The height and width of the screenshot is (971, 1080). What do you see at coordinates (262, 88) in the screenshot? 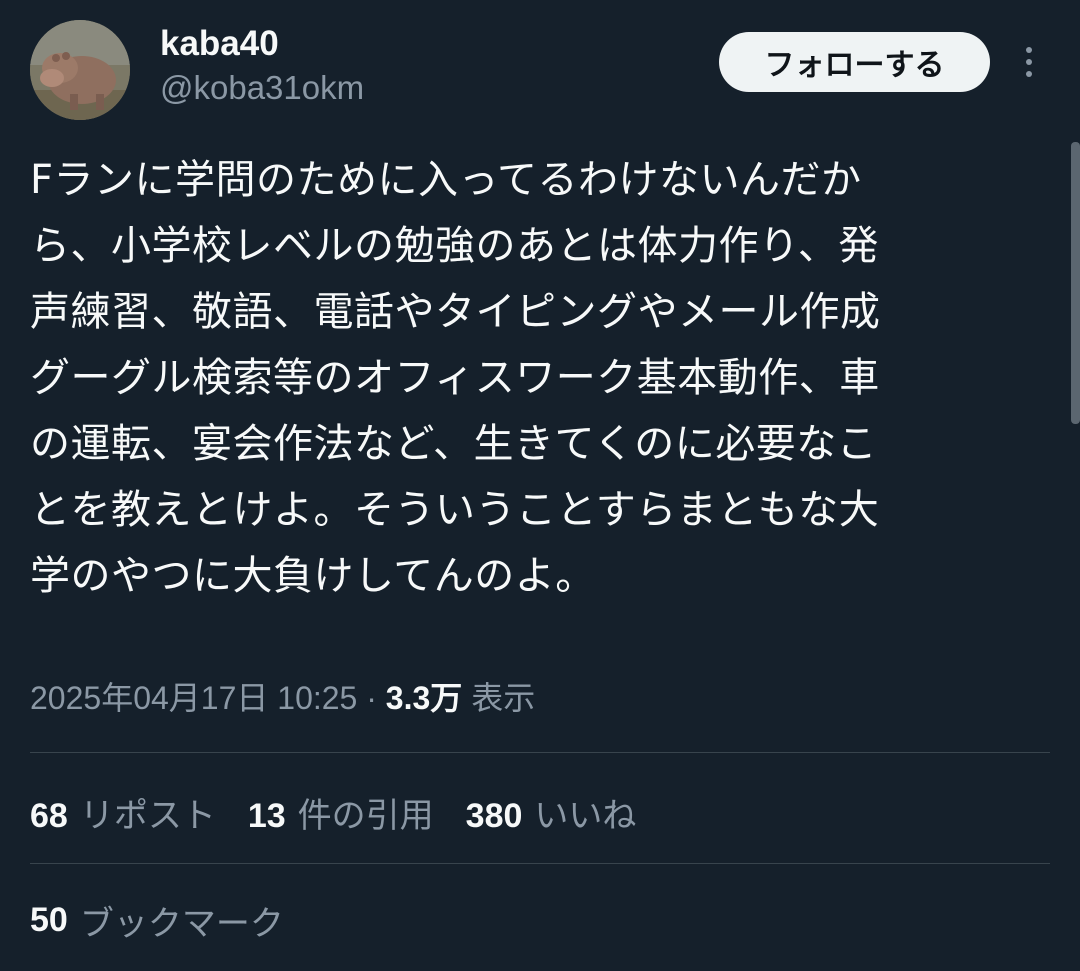
I see `user-handle: @koba31okm` at bounding box center [262, 88].